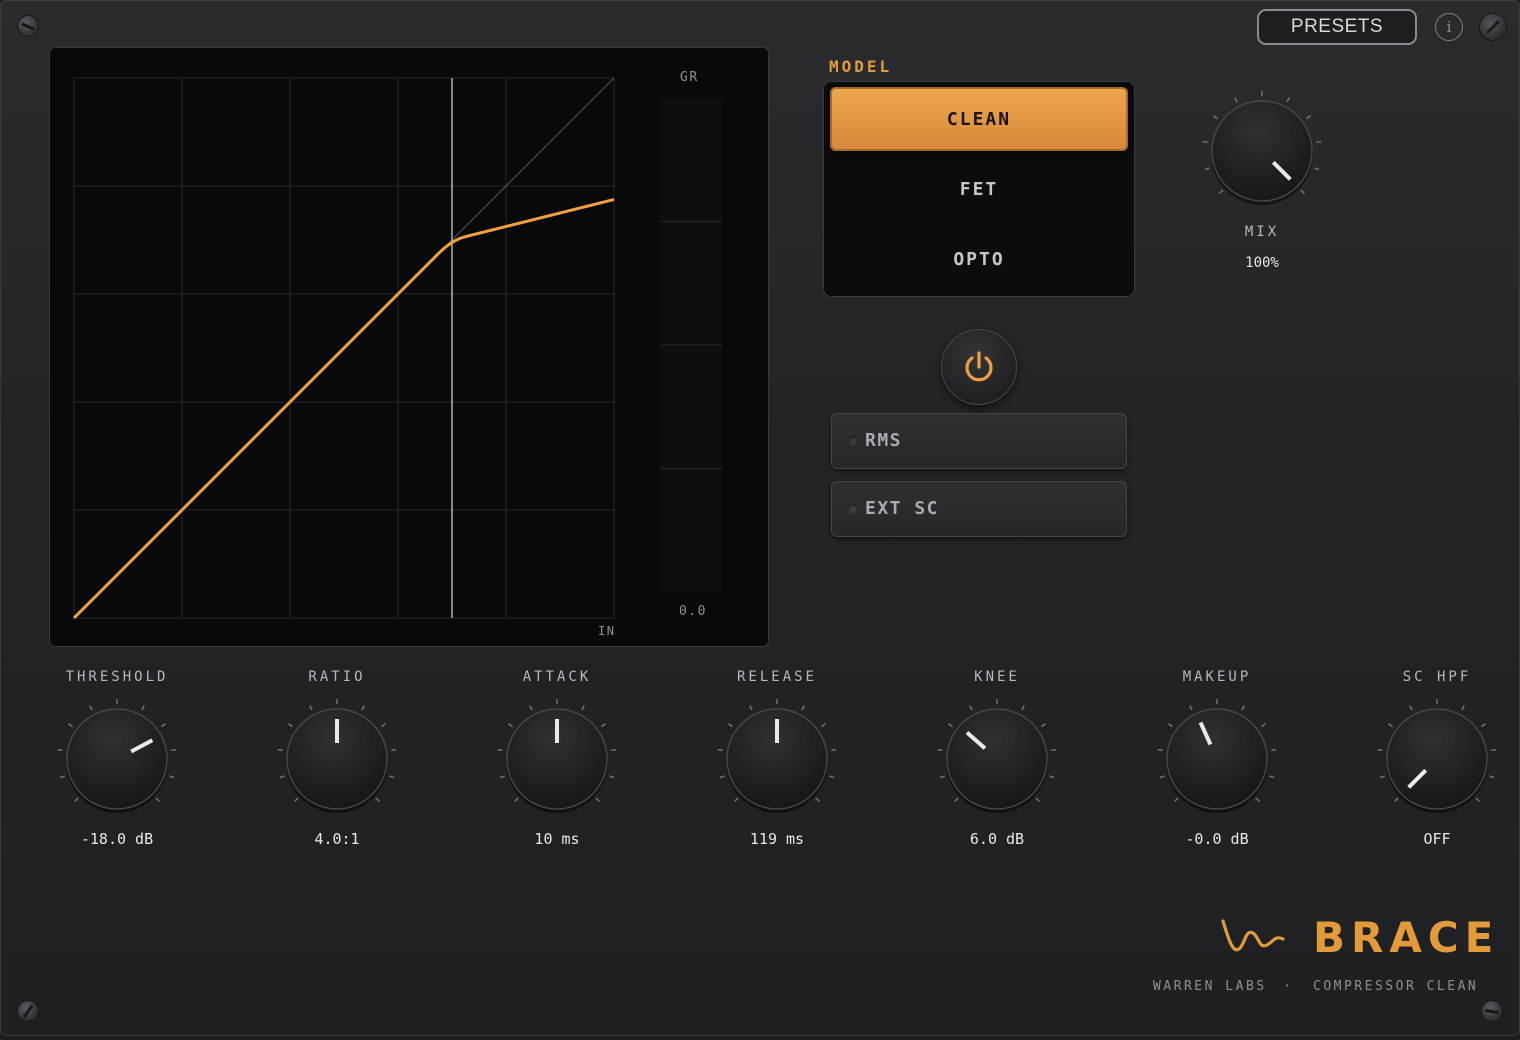  I want to click on rms-label: RMS, so click(884, 440).